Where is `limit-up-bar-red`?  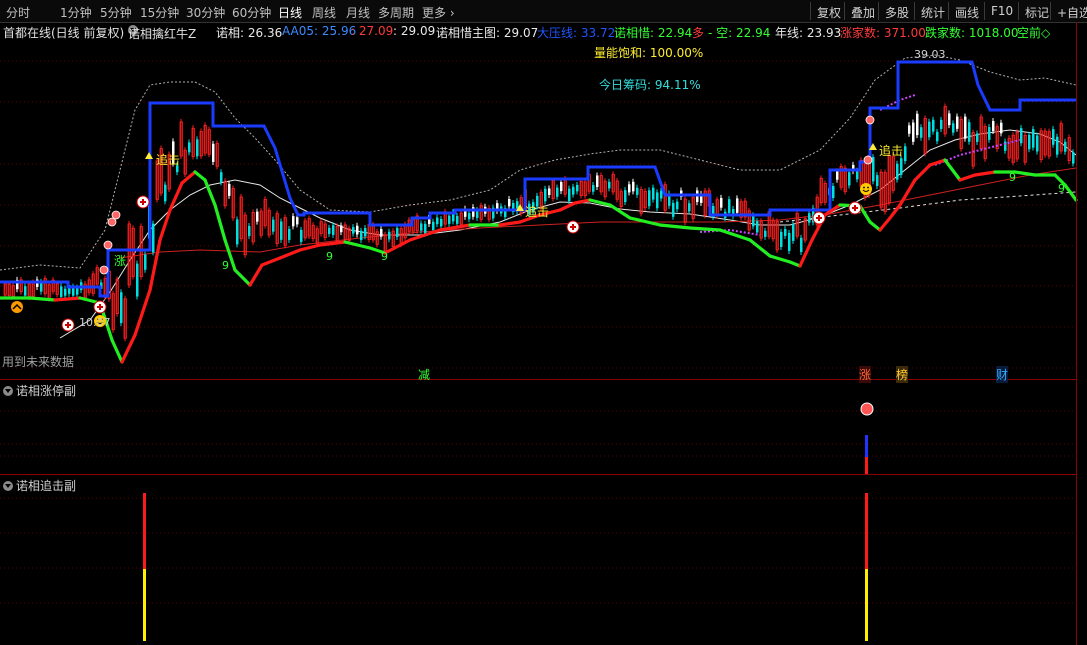
limit-up-bar-red is located at coordinates (866, 466).